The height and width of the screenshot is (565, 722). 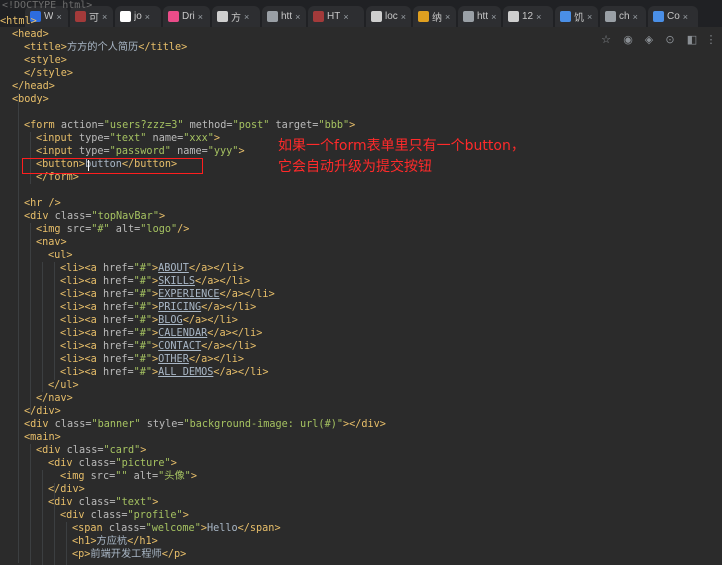 What do you see at coordinates (158, 307) in the screenshot?
I see `code-line: <li><a href="#">PRICING</a></li>` at bounding box center [158, 307].